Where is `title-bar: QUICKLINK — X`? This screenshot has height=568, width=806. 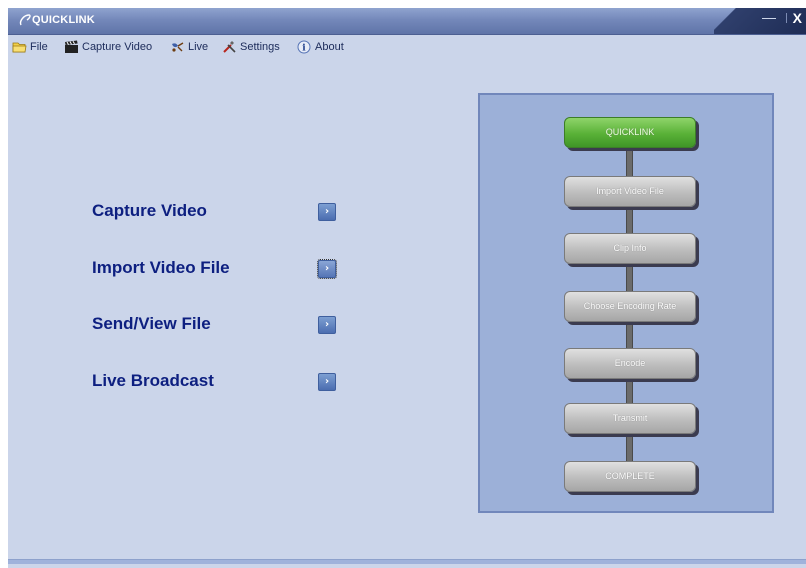
title-bar: QUICKLINK — X is located at coordinates (407, 21).